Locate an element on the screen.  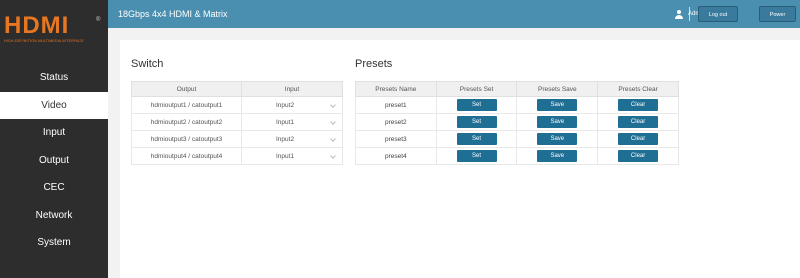
preset-row: preset2 Set Save Clear is located at coordinates (517, 122).